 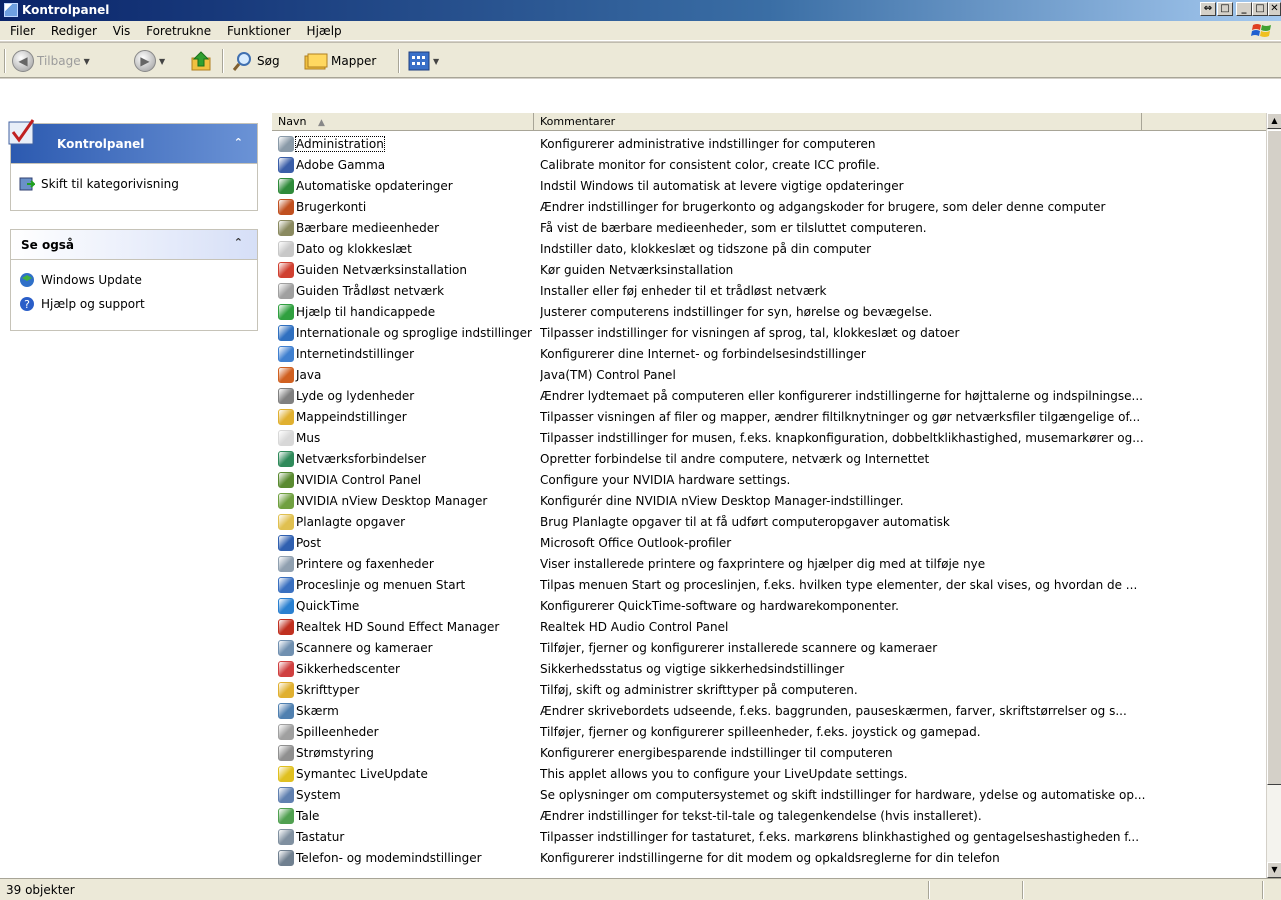 What do you see at coordinates (134, 280) in the screenshot?
I see `windows-update-link: Windows Update` at bounding box center [134, 280].